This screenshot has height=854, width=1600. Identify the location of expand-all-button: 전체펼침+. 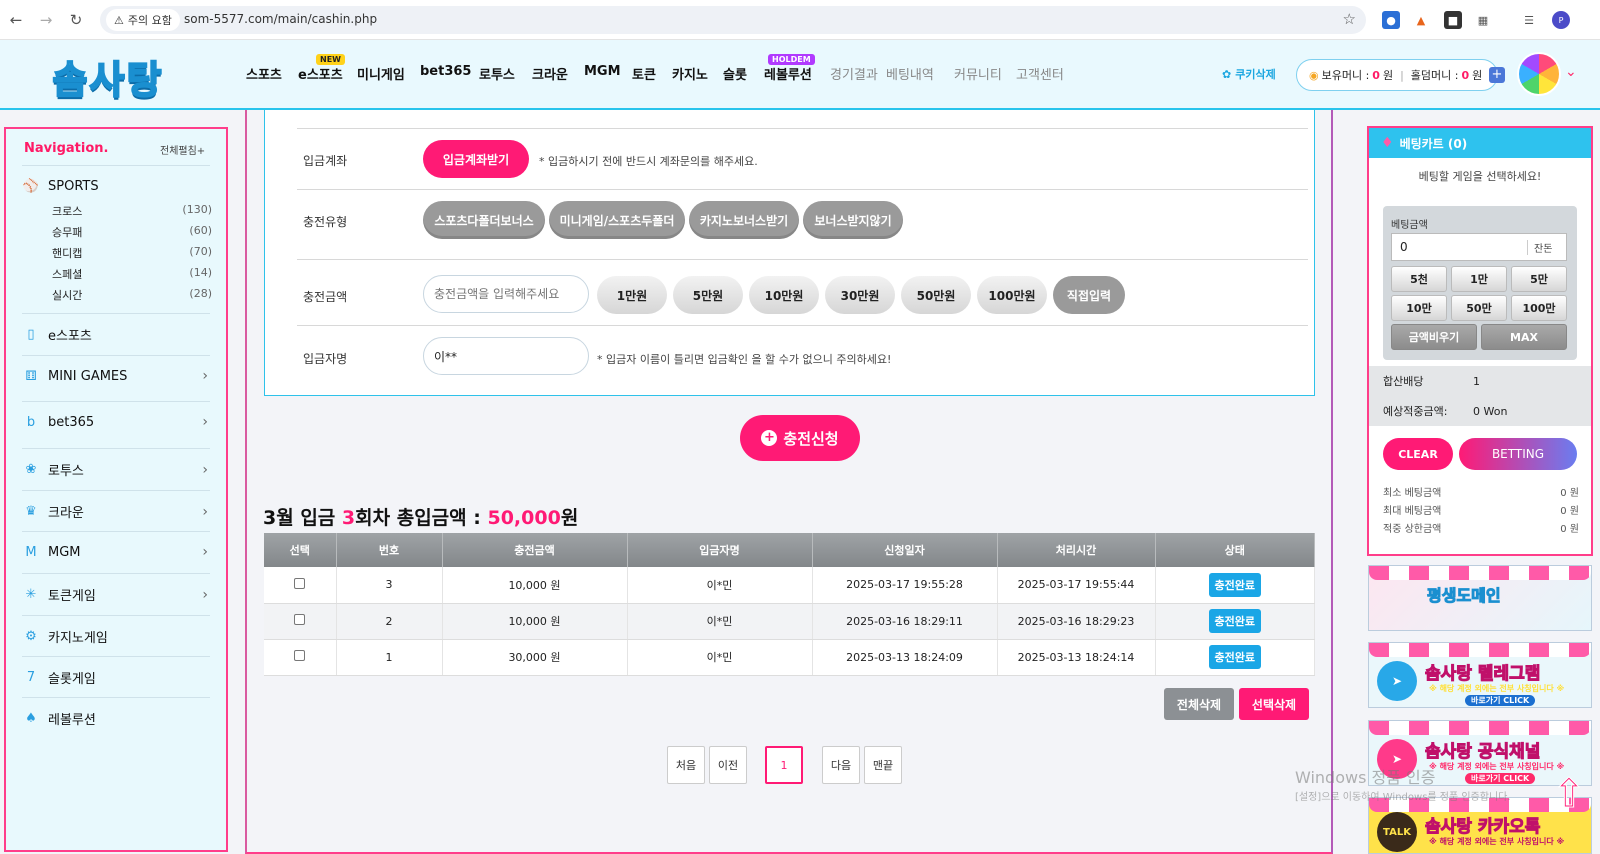
(182, 149).